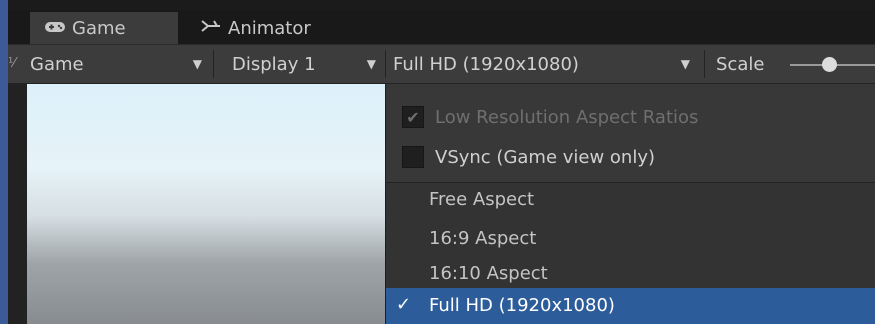 Image resolution: width=875 pixels, height=324 pixels. Describe the element at coordinates (404, 304) in the screenshot. I see `checkmark-icon: ✓` at that location.